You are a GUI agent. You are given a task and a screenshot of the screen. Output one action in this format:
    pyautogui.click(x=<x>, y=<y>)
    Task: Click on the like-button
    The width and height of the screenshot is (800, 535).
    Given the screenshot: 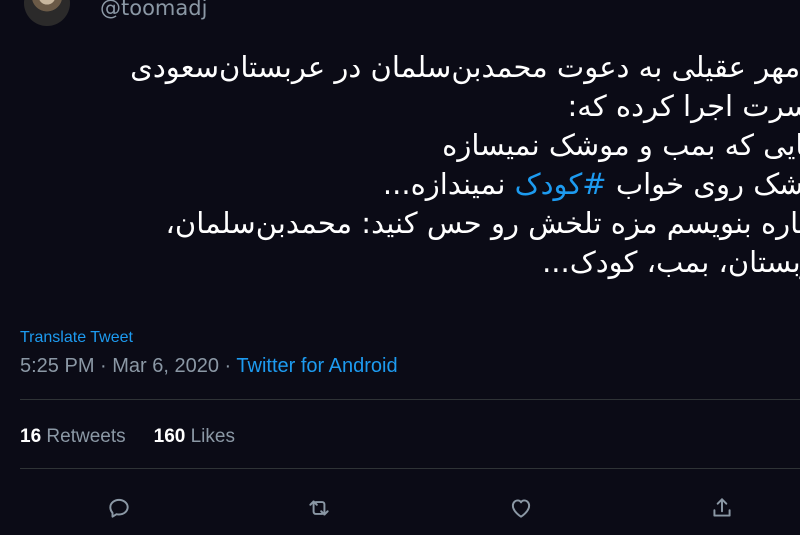 What is the action you would take?
    pyautogui.click(x=521, y=508)
    